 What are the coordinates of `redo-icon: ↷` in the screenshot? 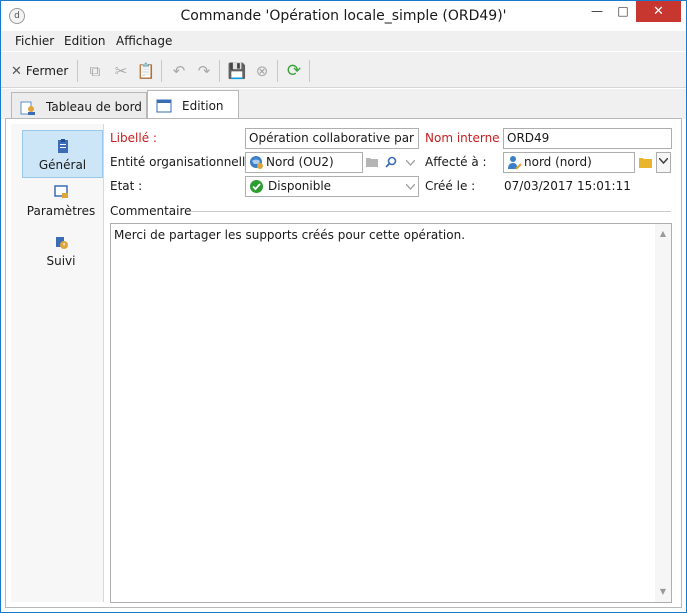 It's located at (204, 71).